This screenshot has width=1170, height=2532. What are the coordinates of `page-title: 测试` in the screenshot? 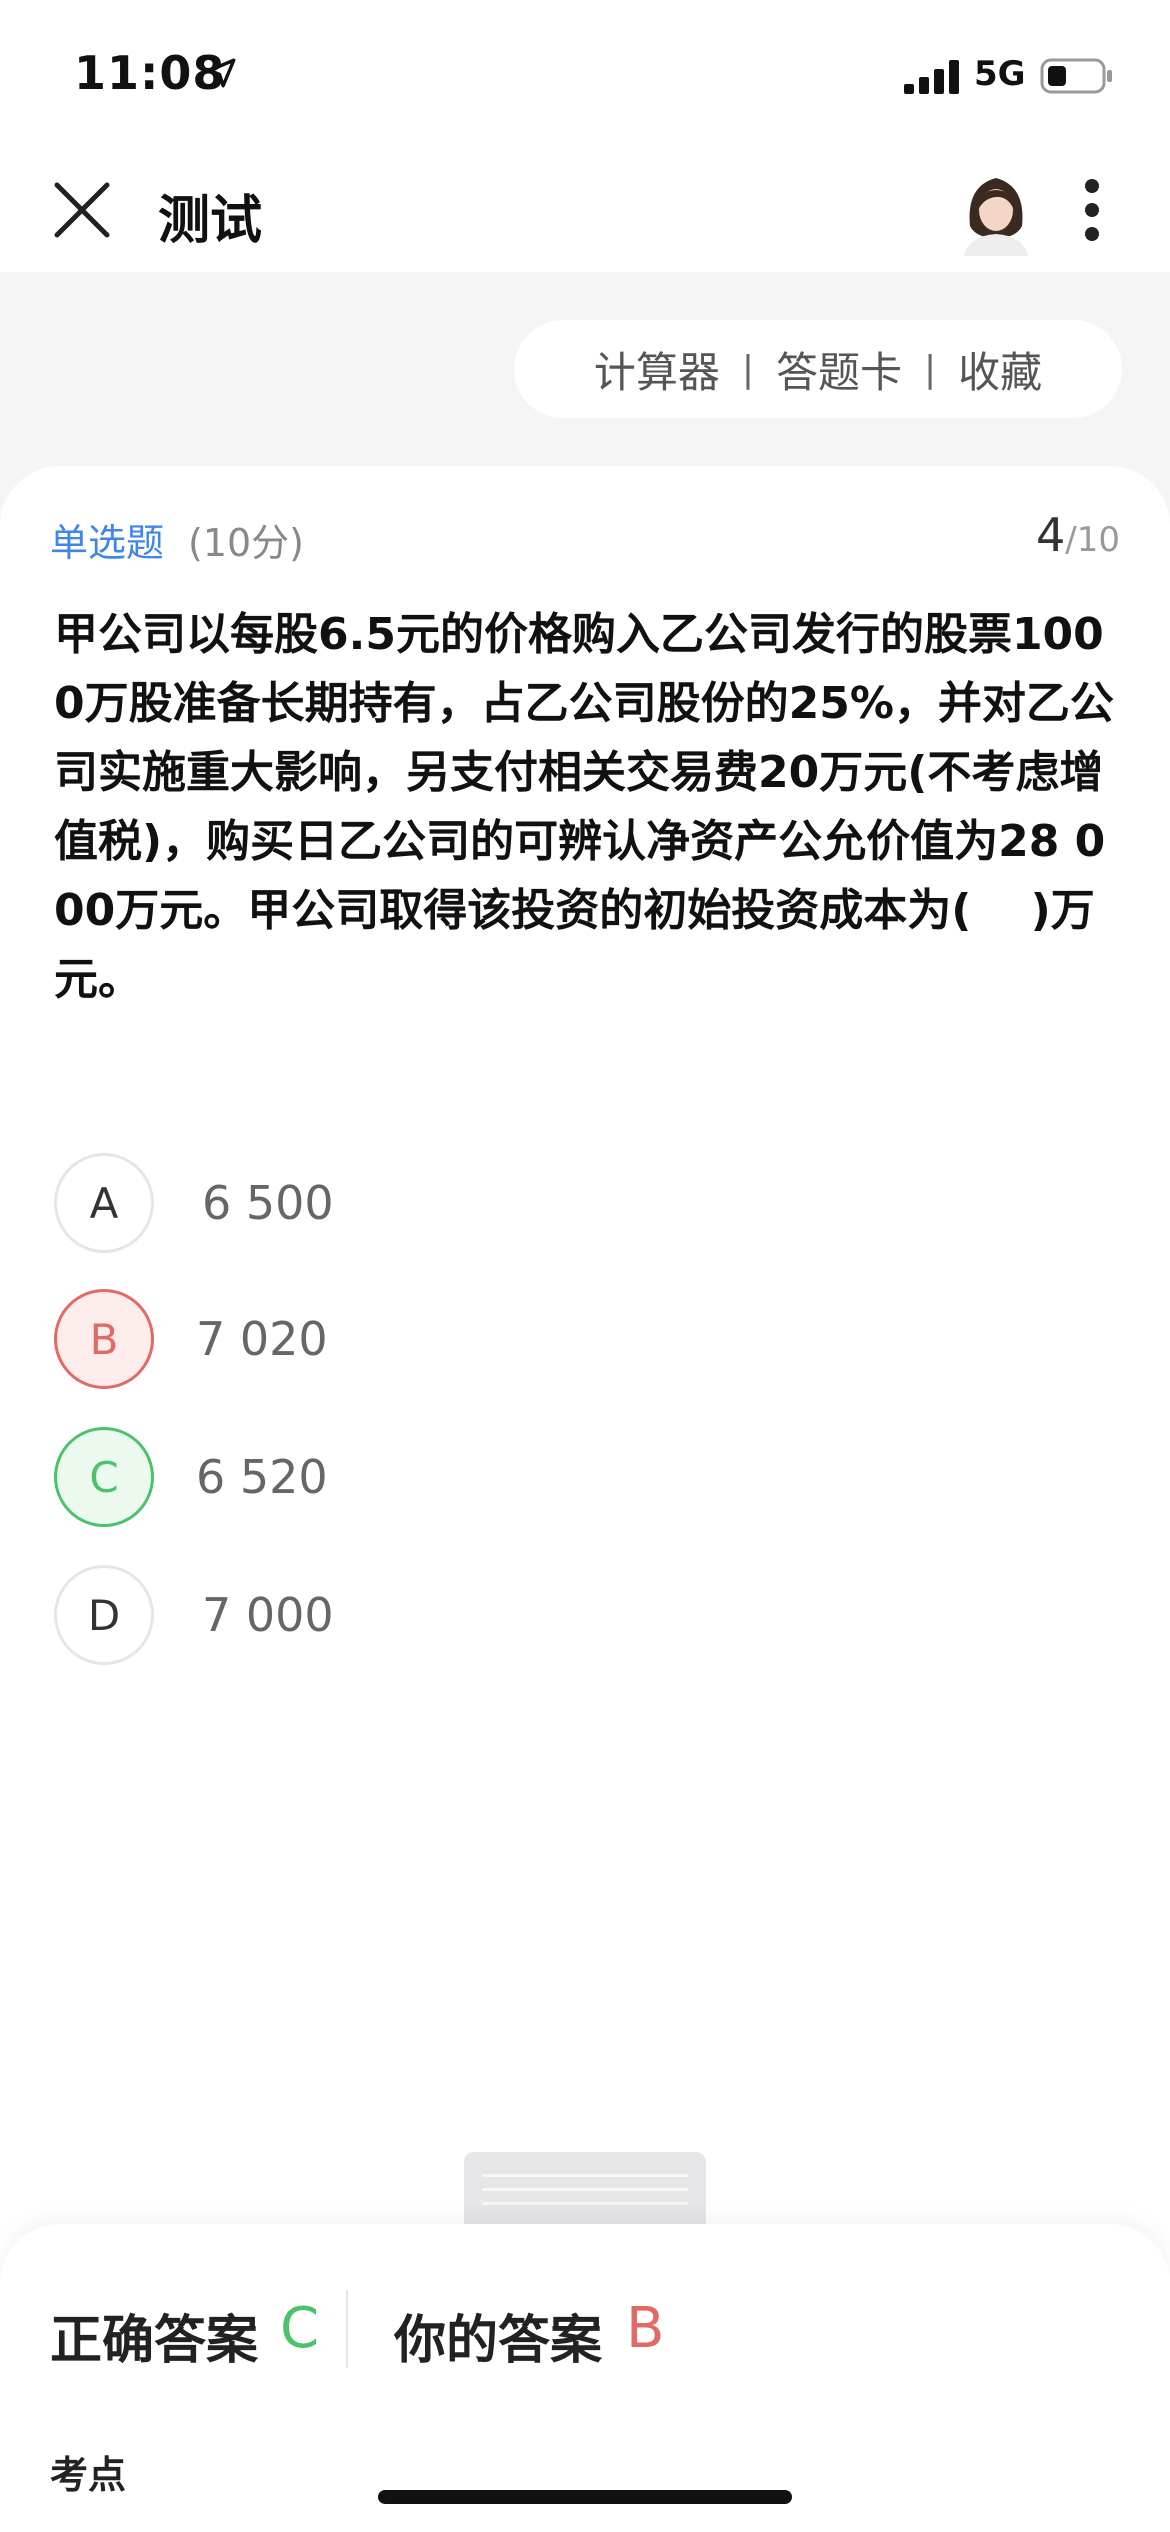 It's located at (210, 221).